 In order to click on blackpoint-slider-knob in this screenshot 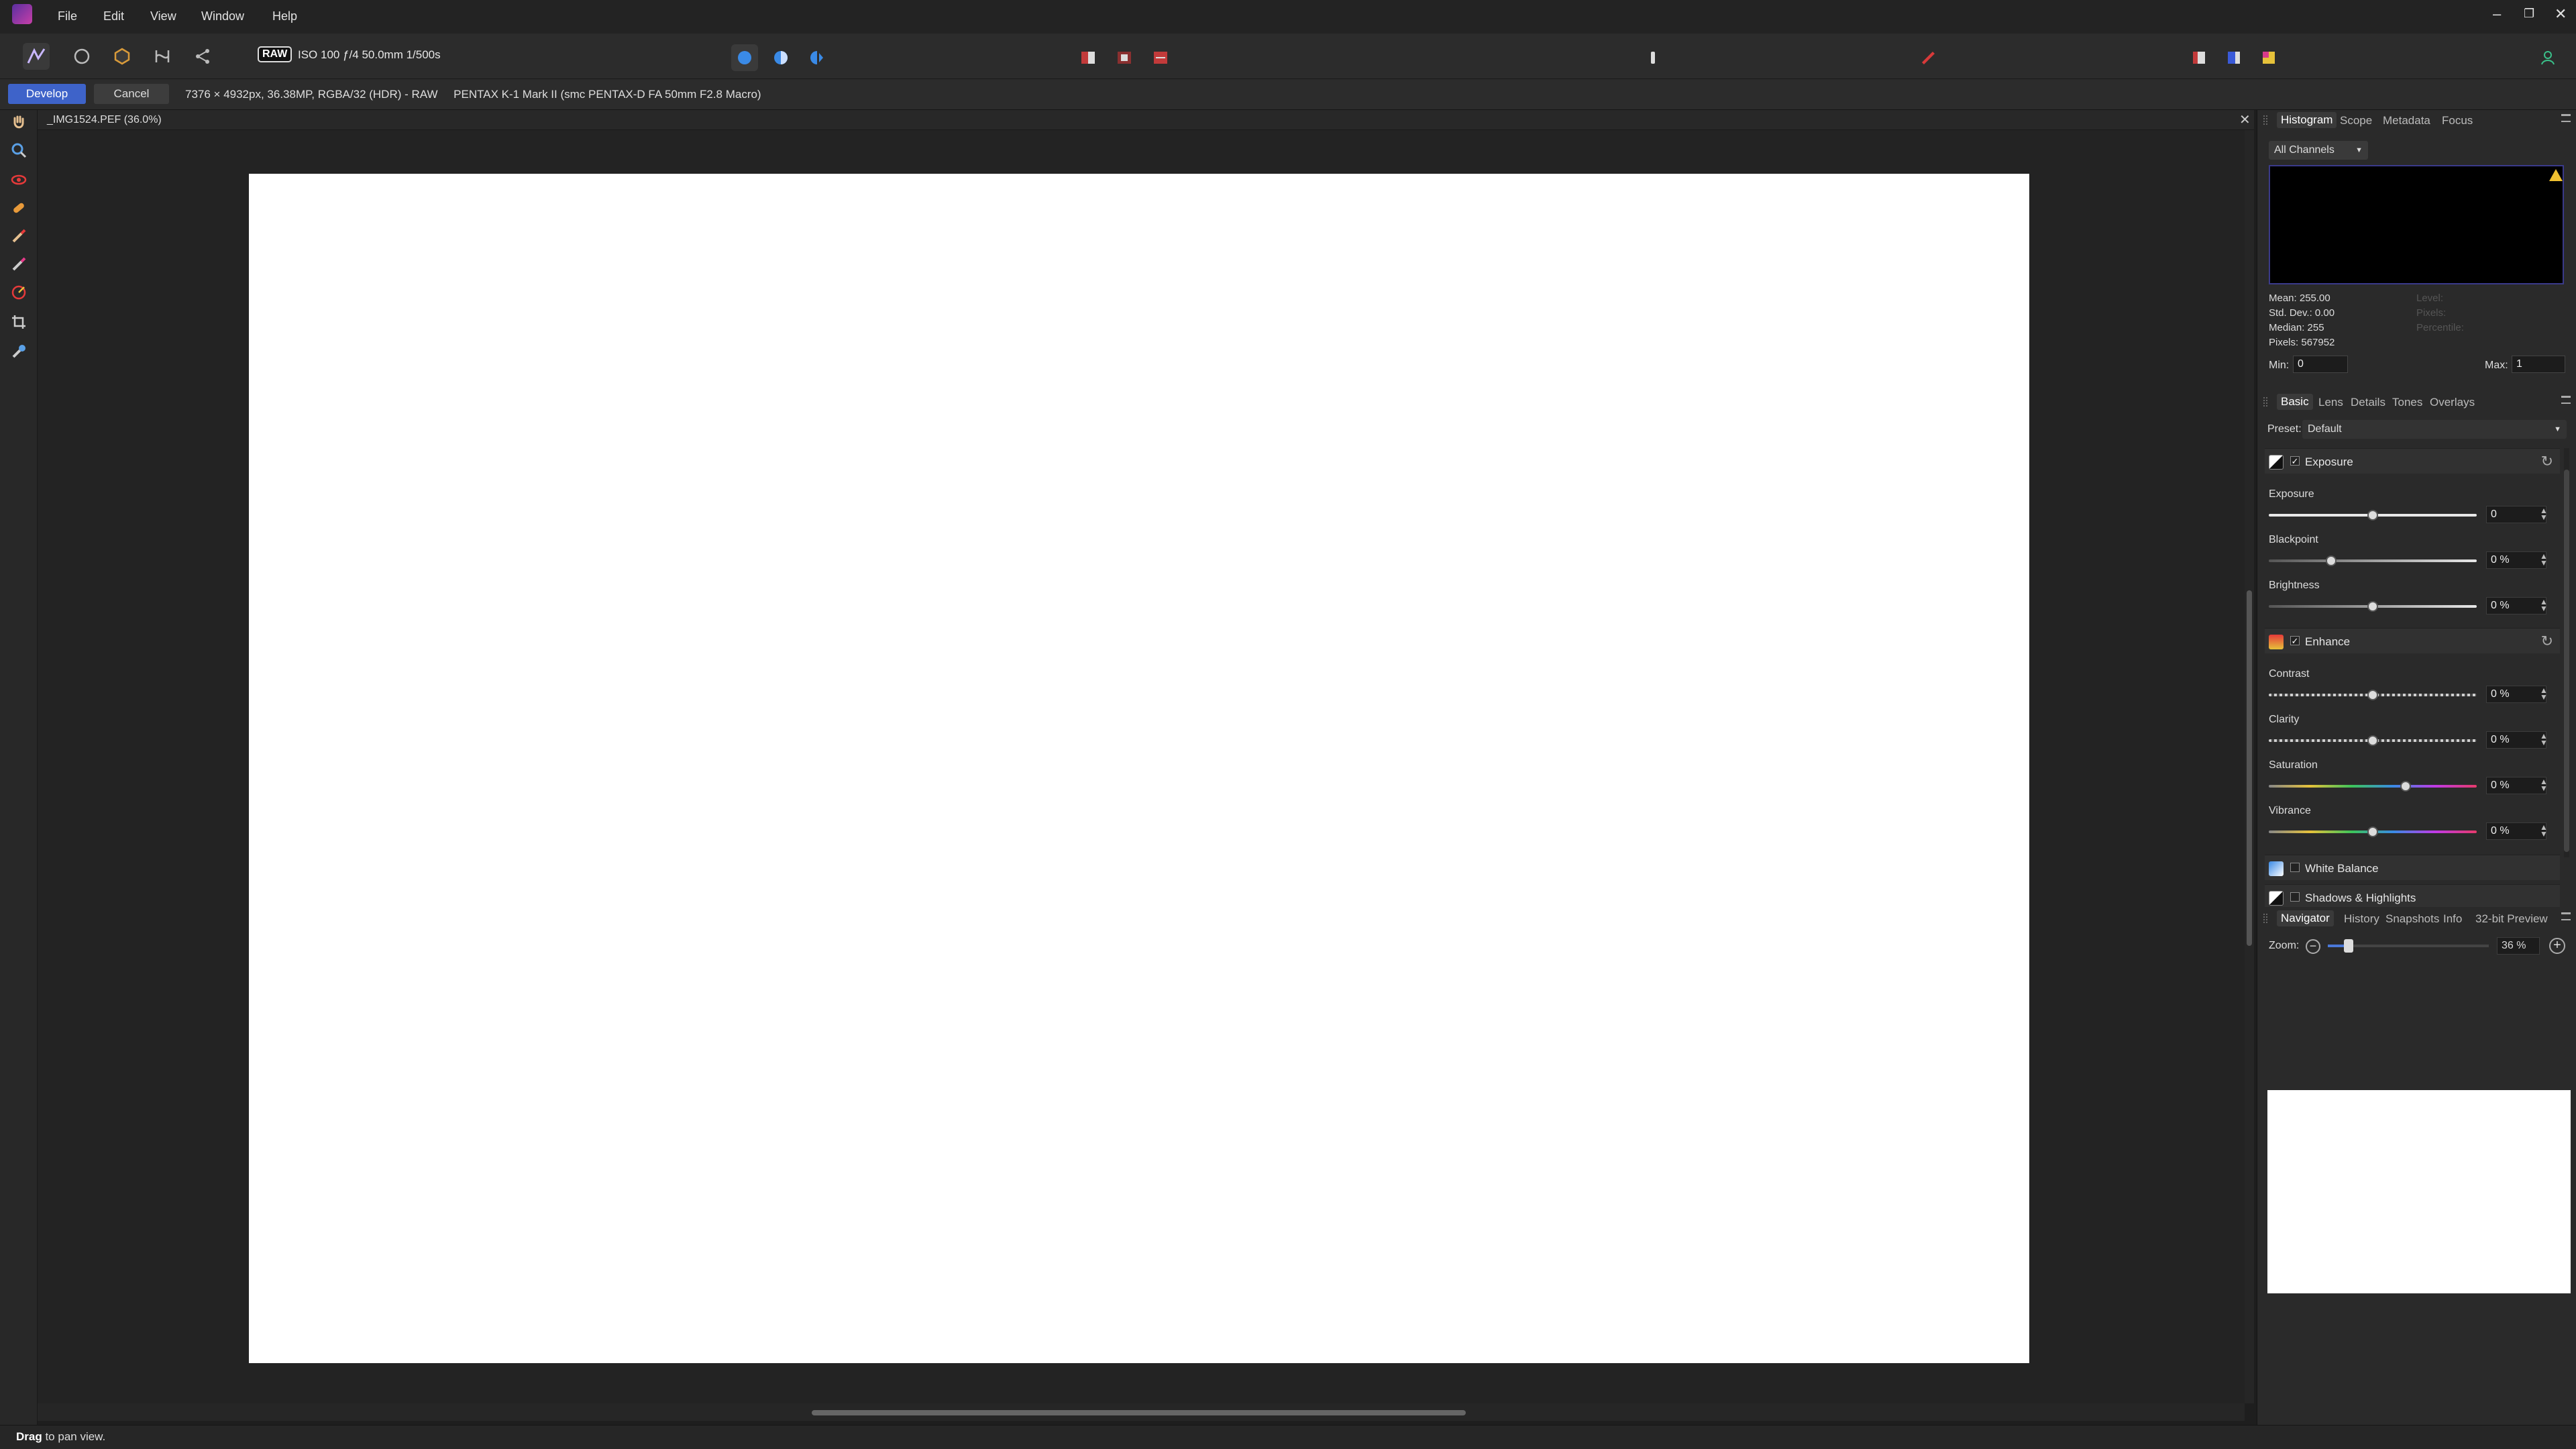, I will do `click(2331, 560)`.